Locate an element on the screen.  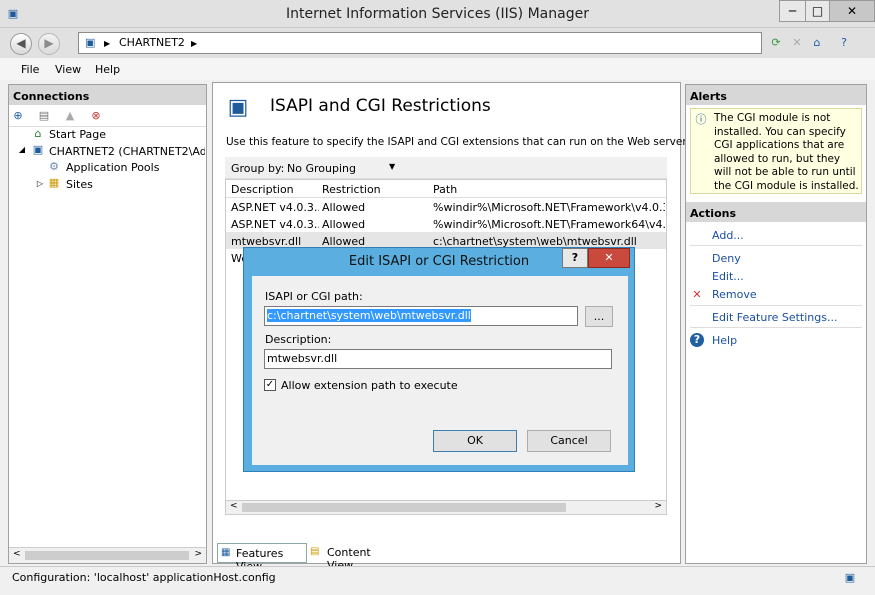
path-label: ISAPI or CGI path: is located at coordinates (314, 296).